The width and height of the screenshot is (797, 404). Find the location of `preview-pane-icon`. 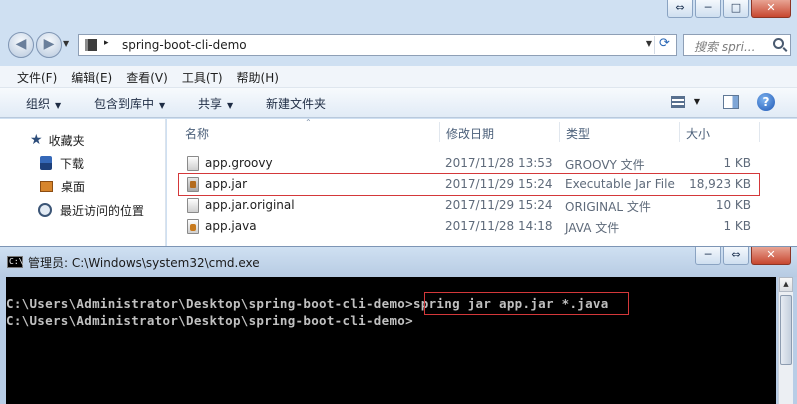

preview-pane-icon is located at coordinates (731, 102).